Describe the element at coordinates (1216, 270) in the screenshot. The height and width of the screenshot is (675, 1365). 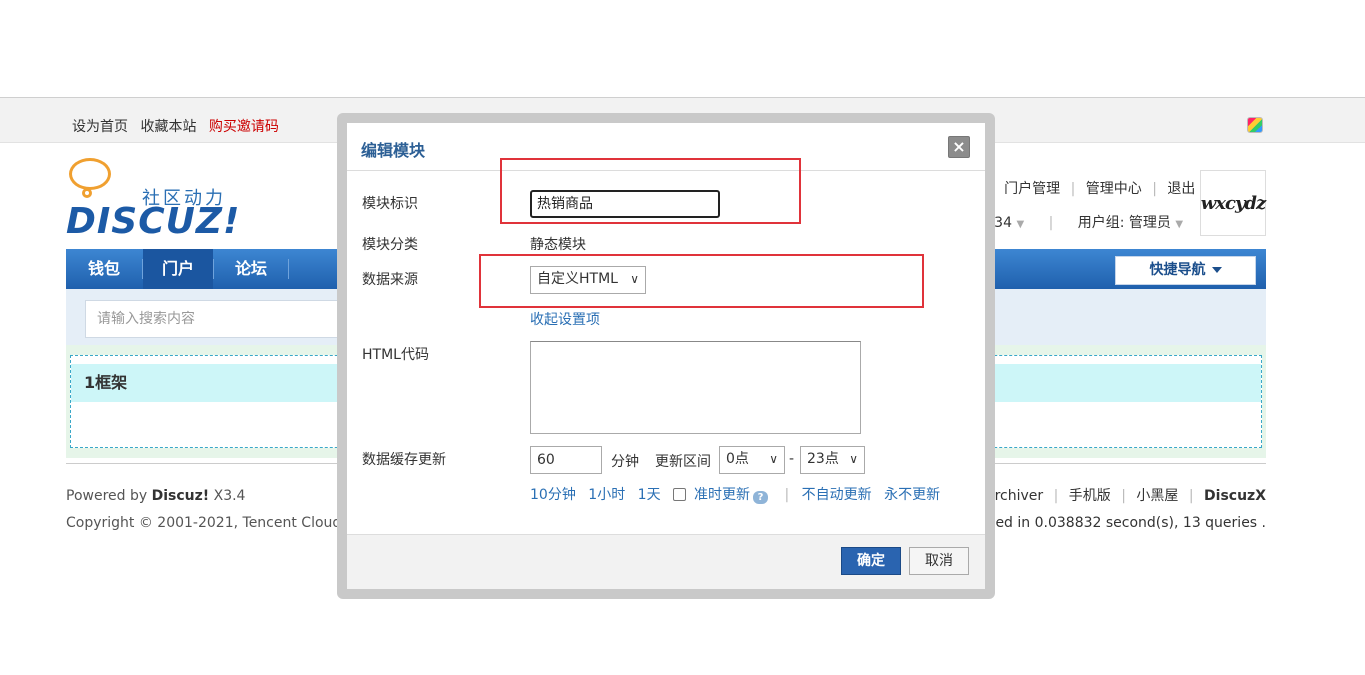
I see `caret-down-icon` at that location.